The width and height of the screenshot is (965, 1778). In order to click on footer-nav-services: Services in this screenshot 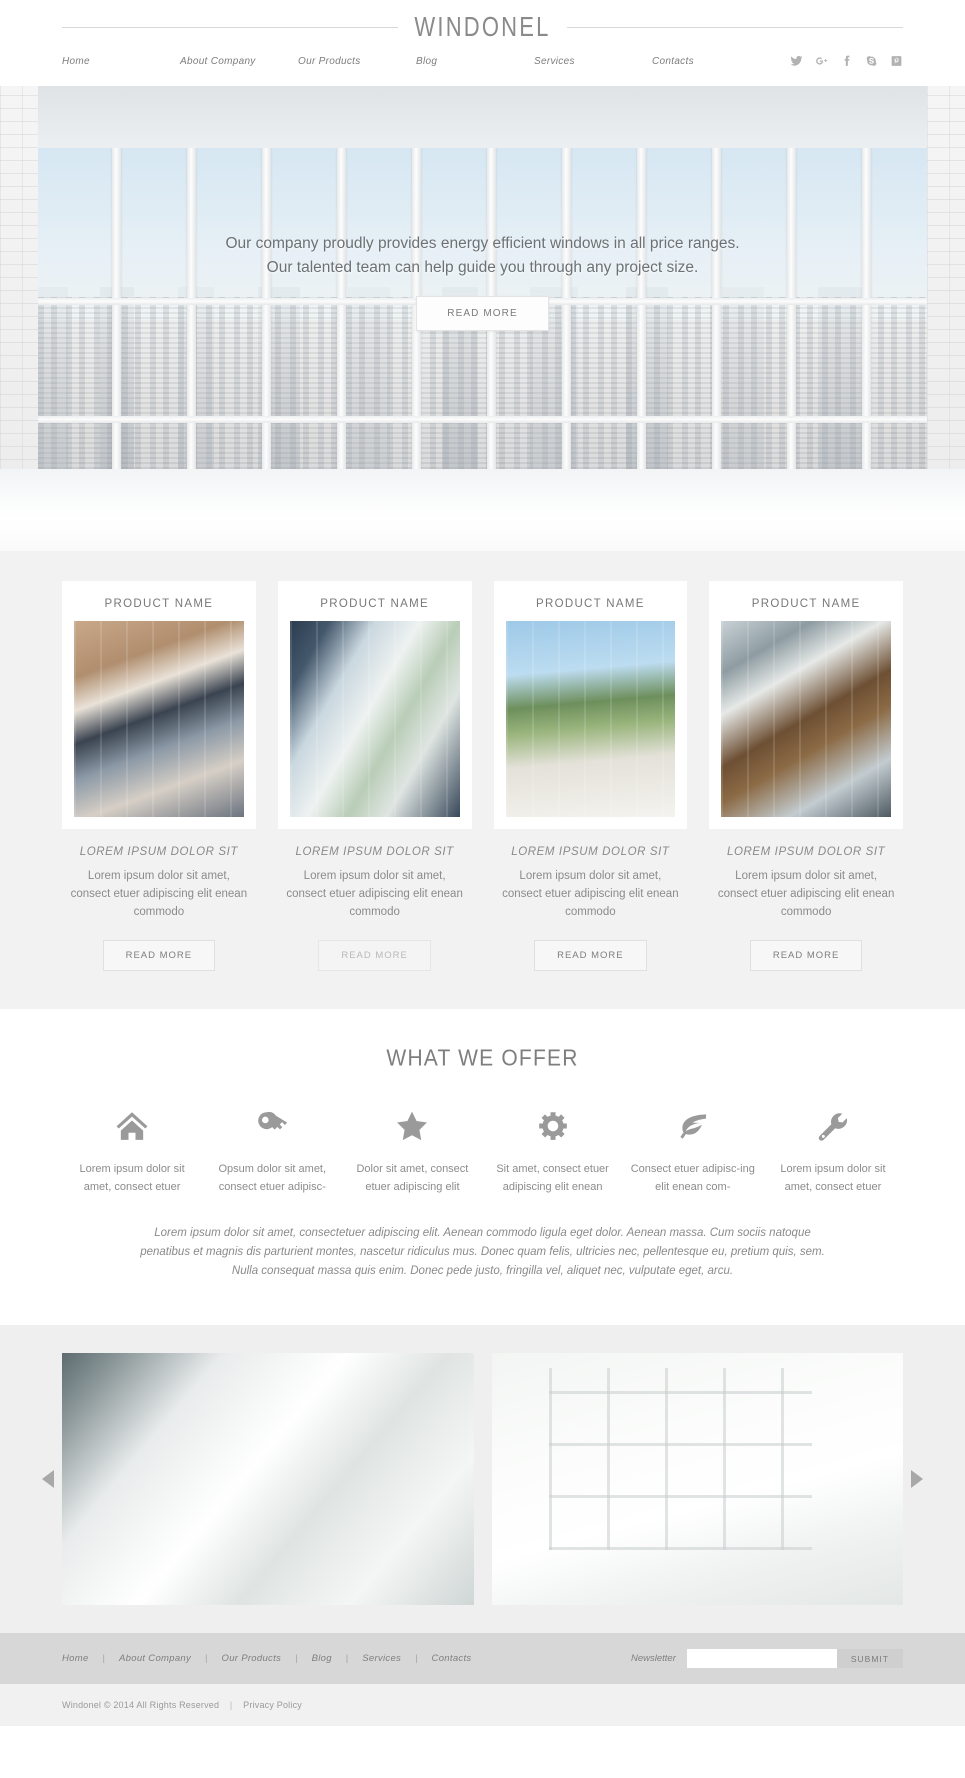, I will do `click(381, 1658)`.